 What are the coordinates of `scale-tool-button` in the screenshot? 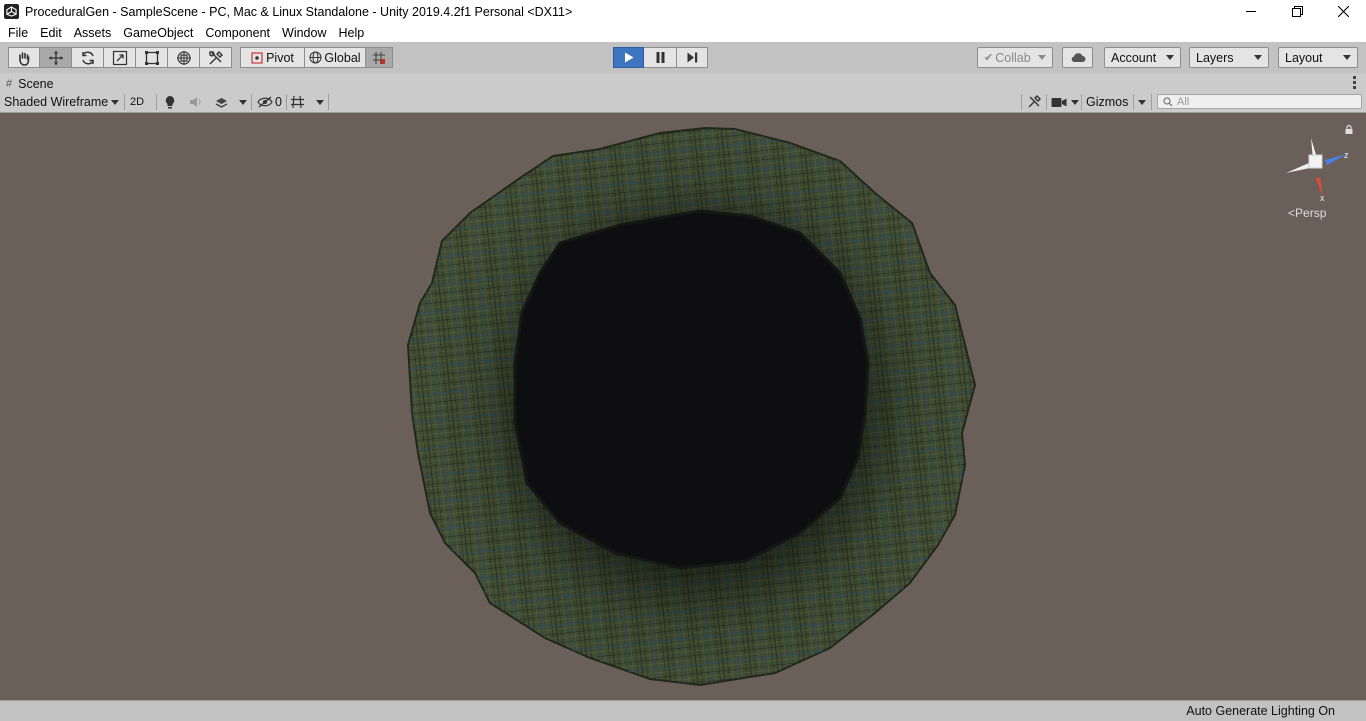 It's located at (120, 57).